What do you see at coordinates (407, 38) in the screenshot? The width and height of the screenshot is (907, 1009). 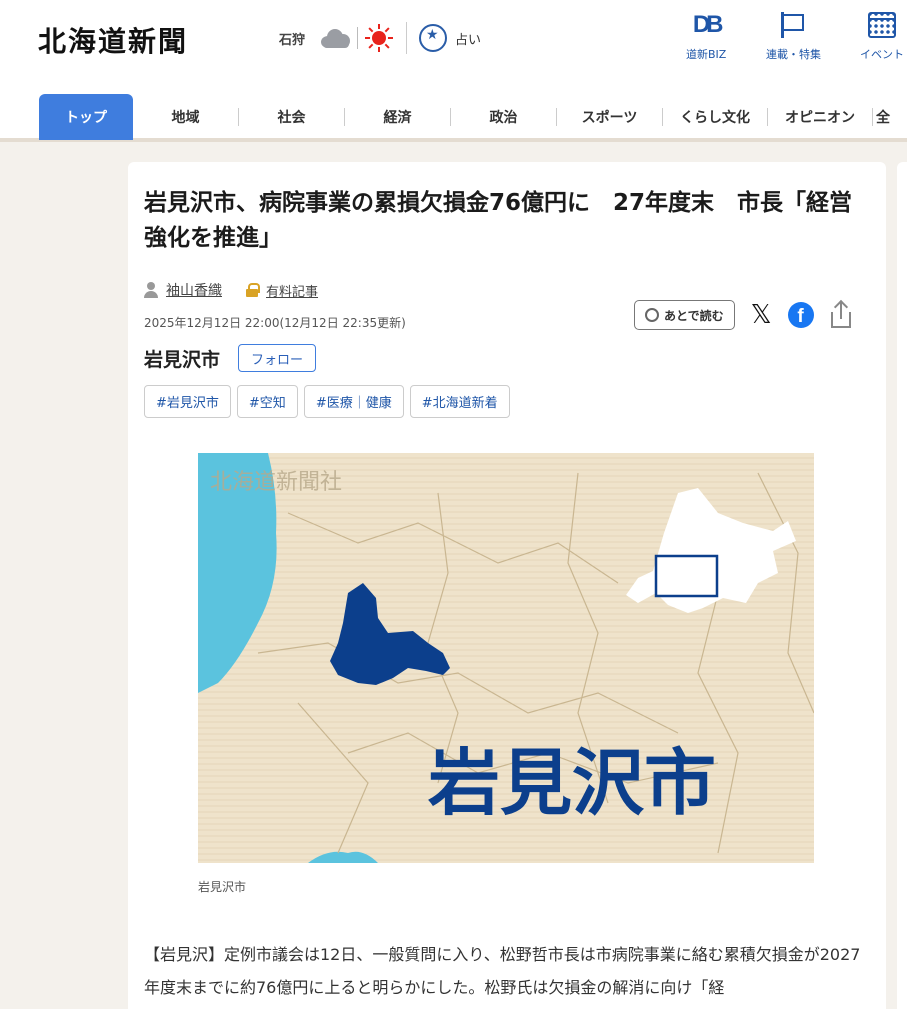 I see `header-divider` at bounding box center [407, 38].